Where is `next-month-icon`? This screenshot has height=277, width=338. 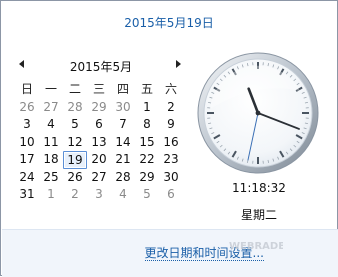
next-month-icon is located at coordinates (178, 64).